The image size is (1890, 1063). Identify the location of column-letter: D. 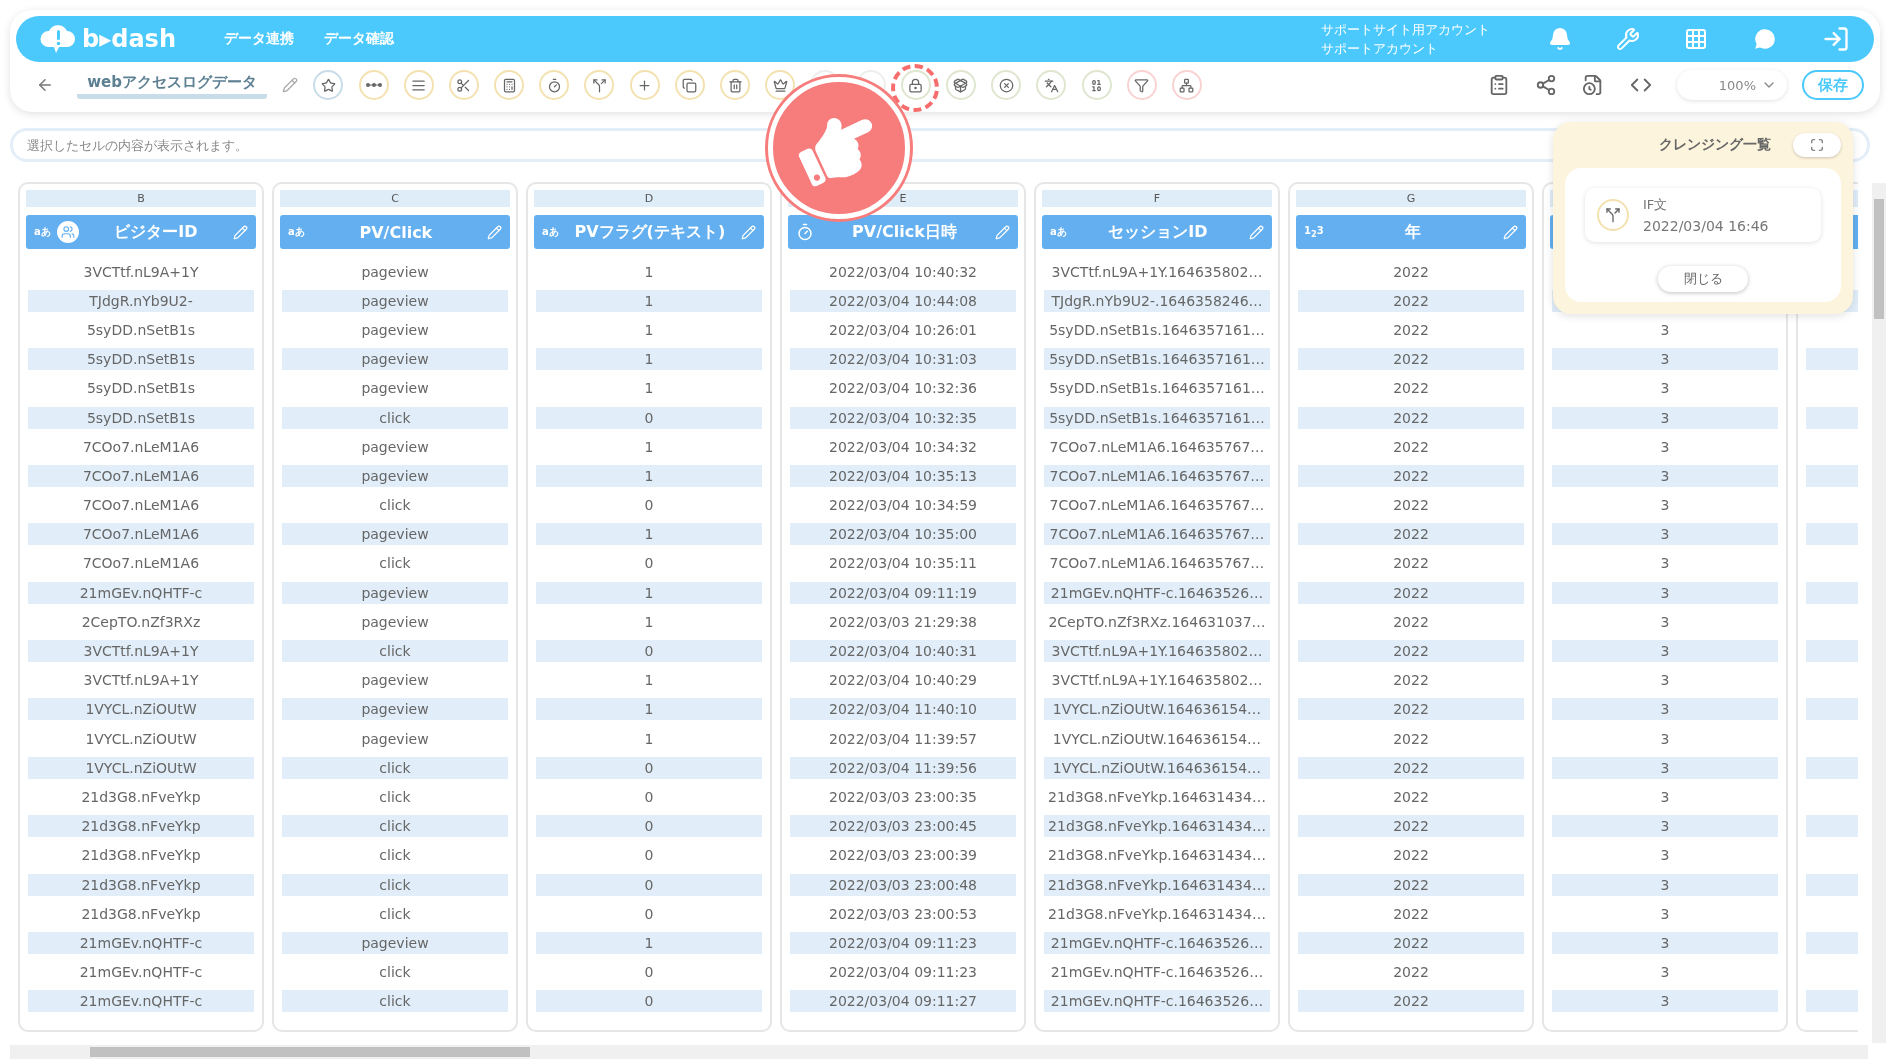
(649, 198).